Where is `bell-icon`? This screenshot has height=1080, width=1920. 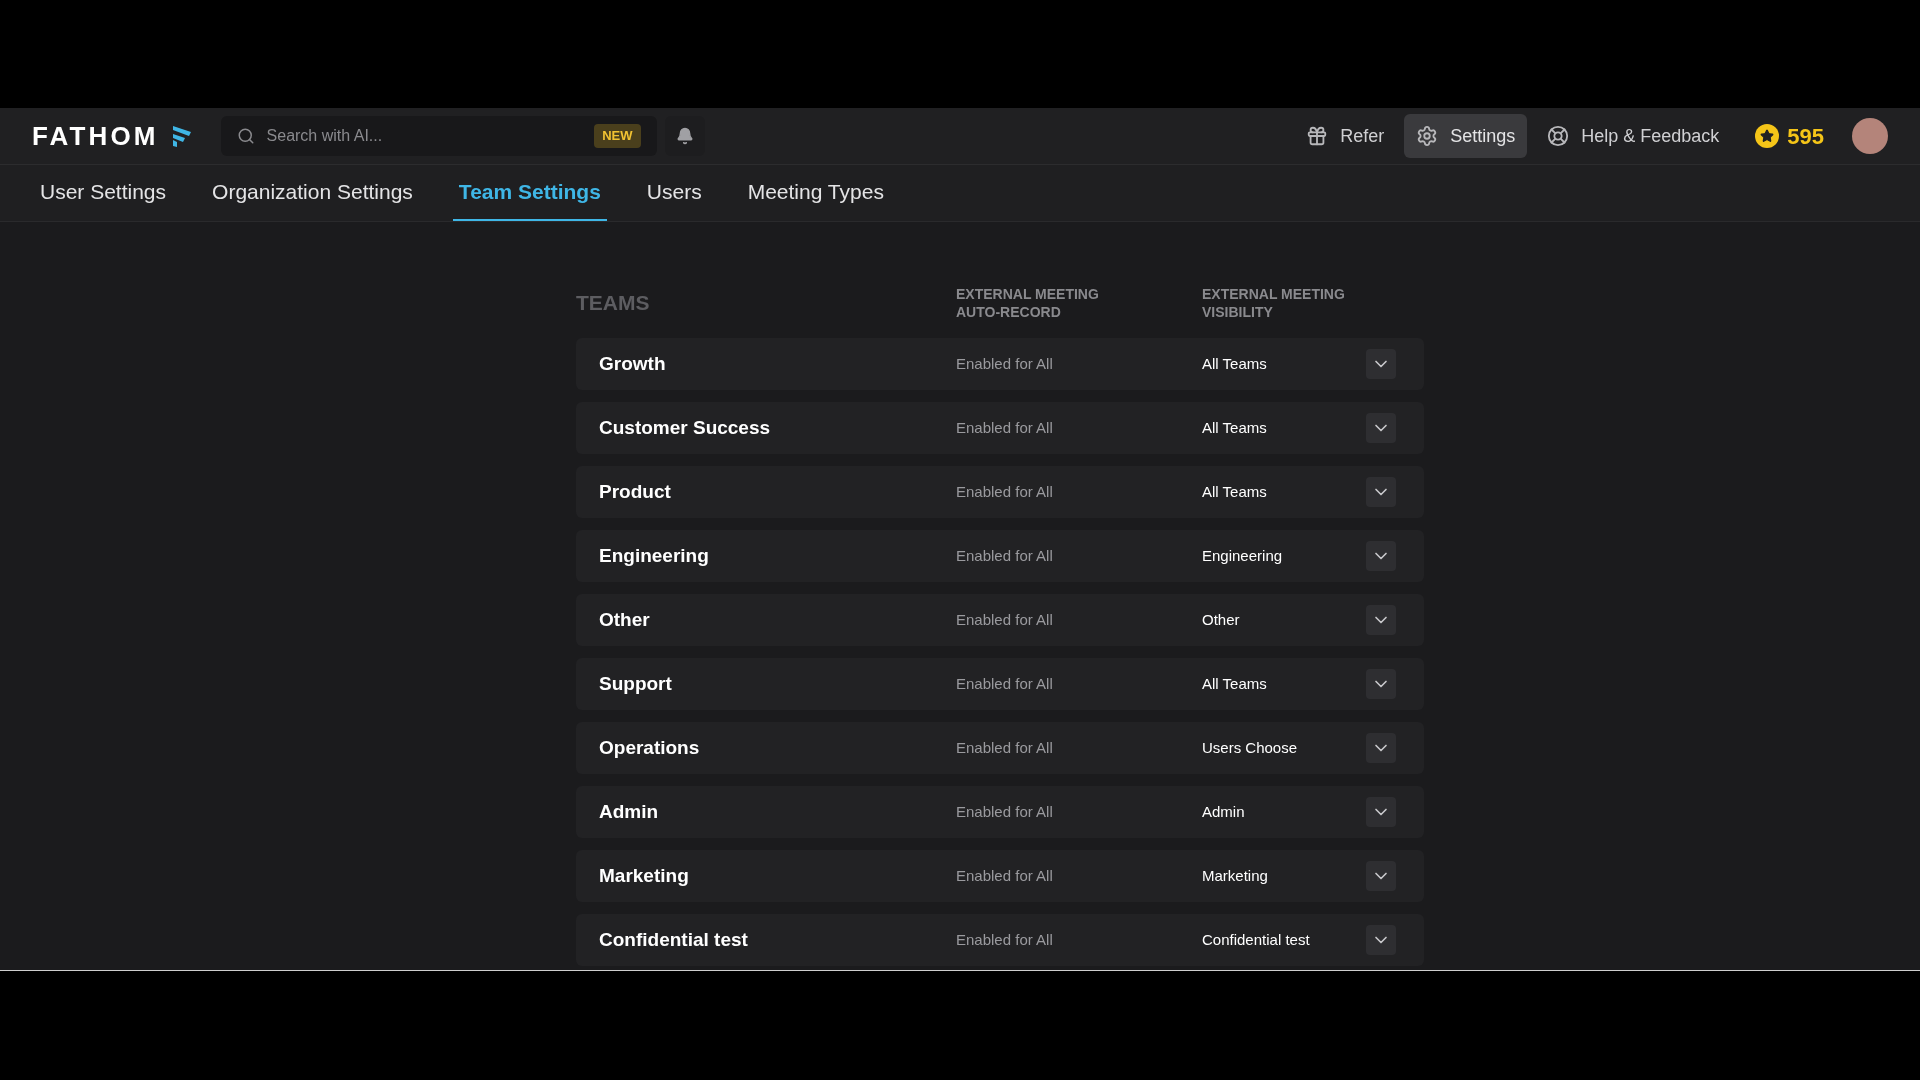
bell-icon is located at coordinates (684, 136).